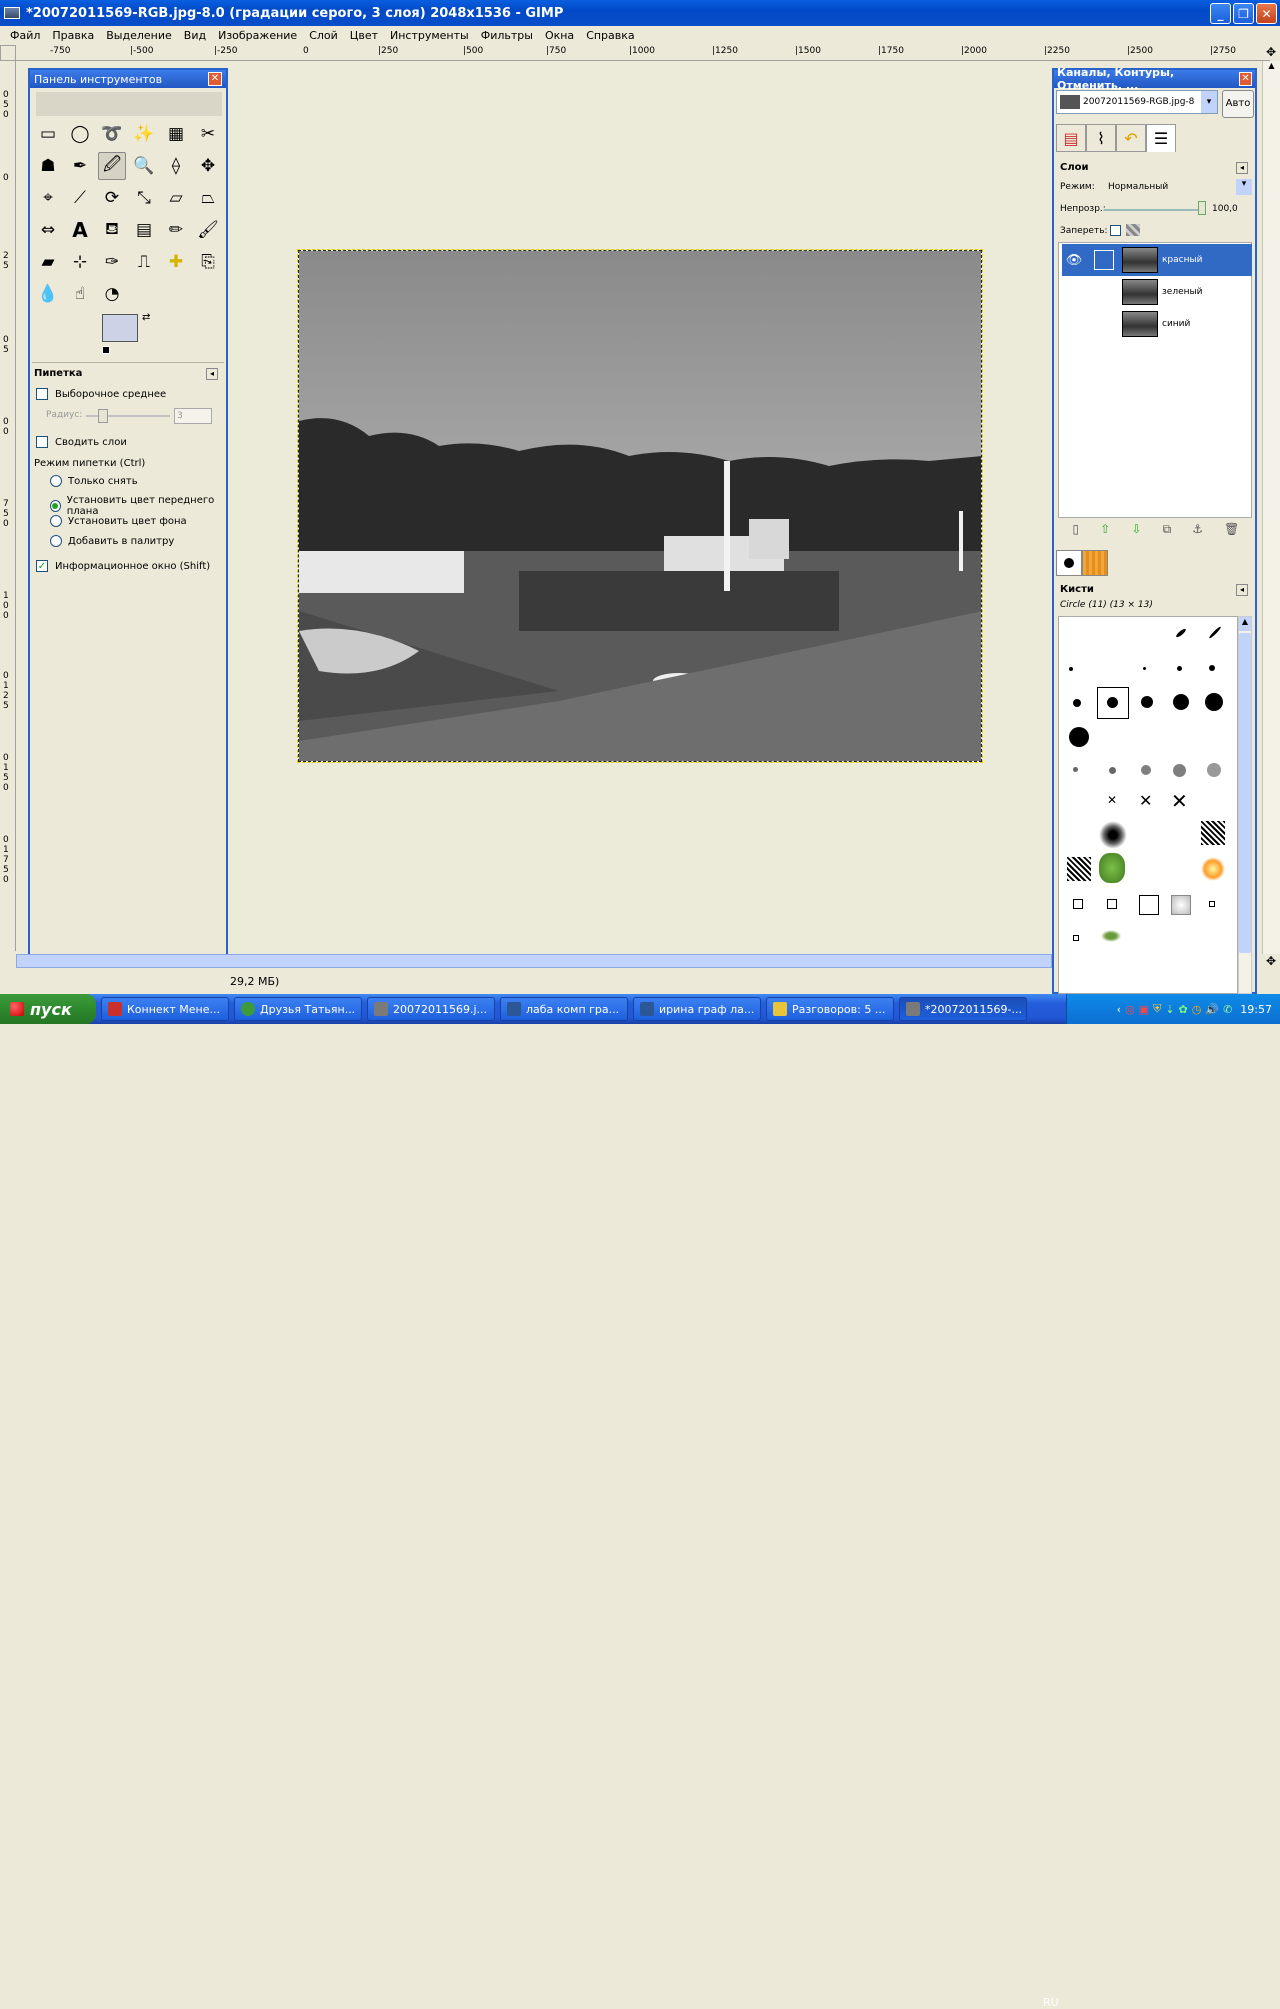 Image resolution: width=1280 pixels, height=2009 pixels. I want to click on smudge-icon: ☝, so click(80, 294).